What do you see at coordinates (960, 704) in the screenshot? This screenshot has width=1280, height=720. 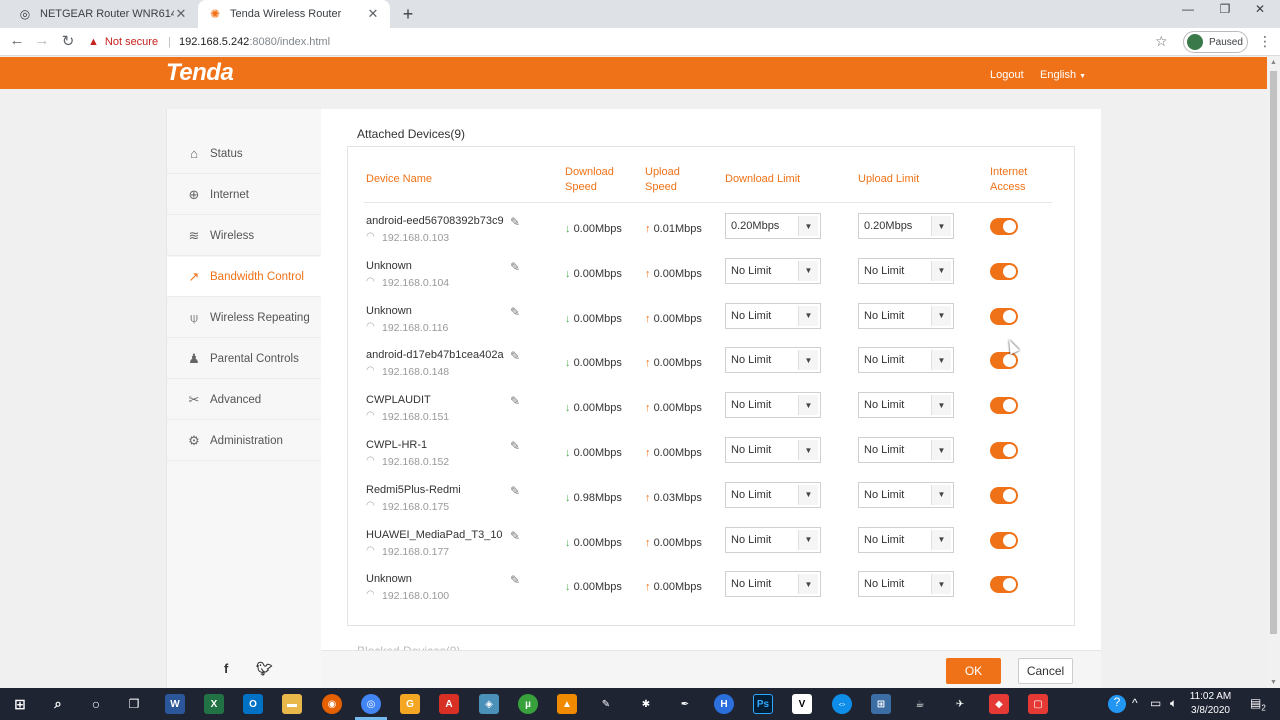 I see `satellite-icon: ✈` at bounding box center [960, 704].